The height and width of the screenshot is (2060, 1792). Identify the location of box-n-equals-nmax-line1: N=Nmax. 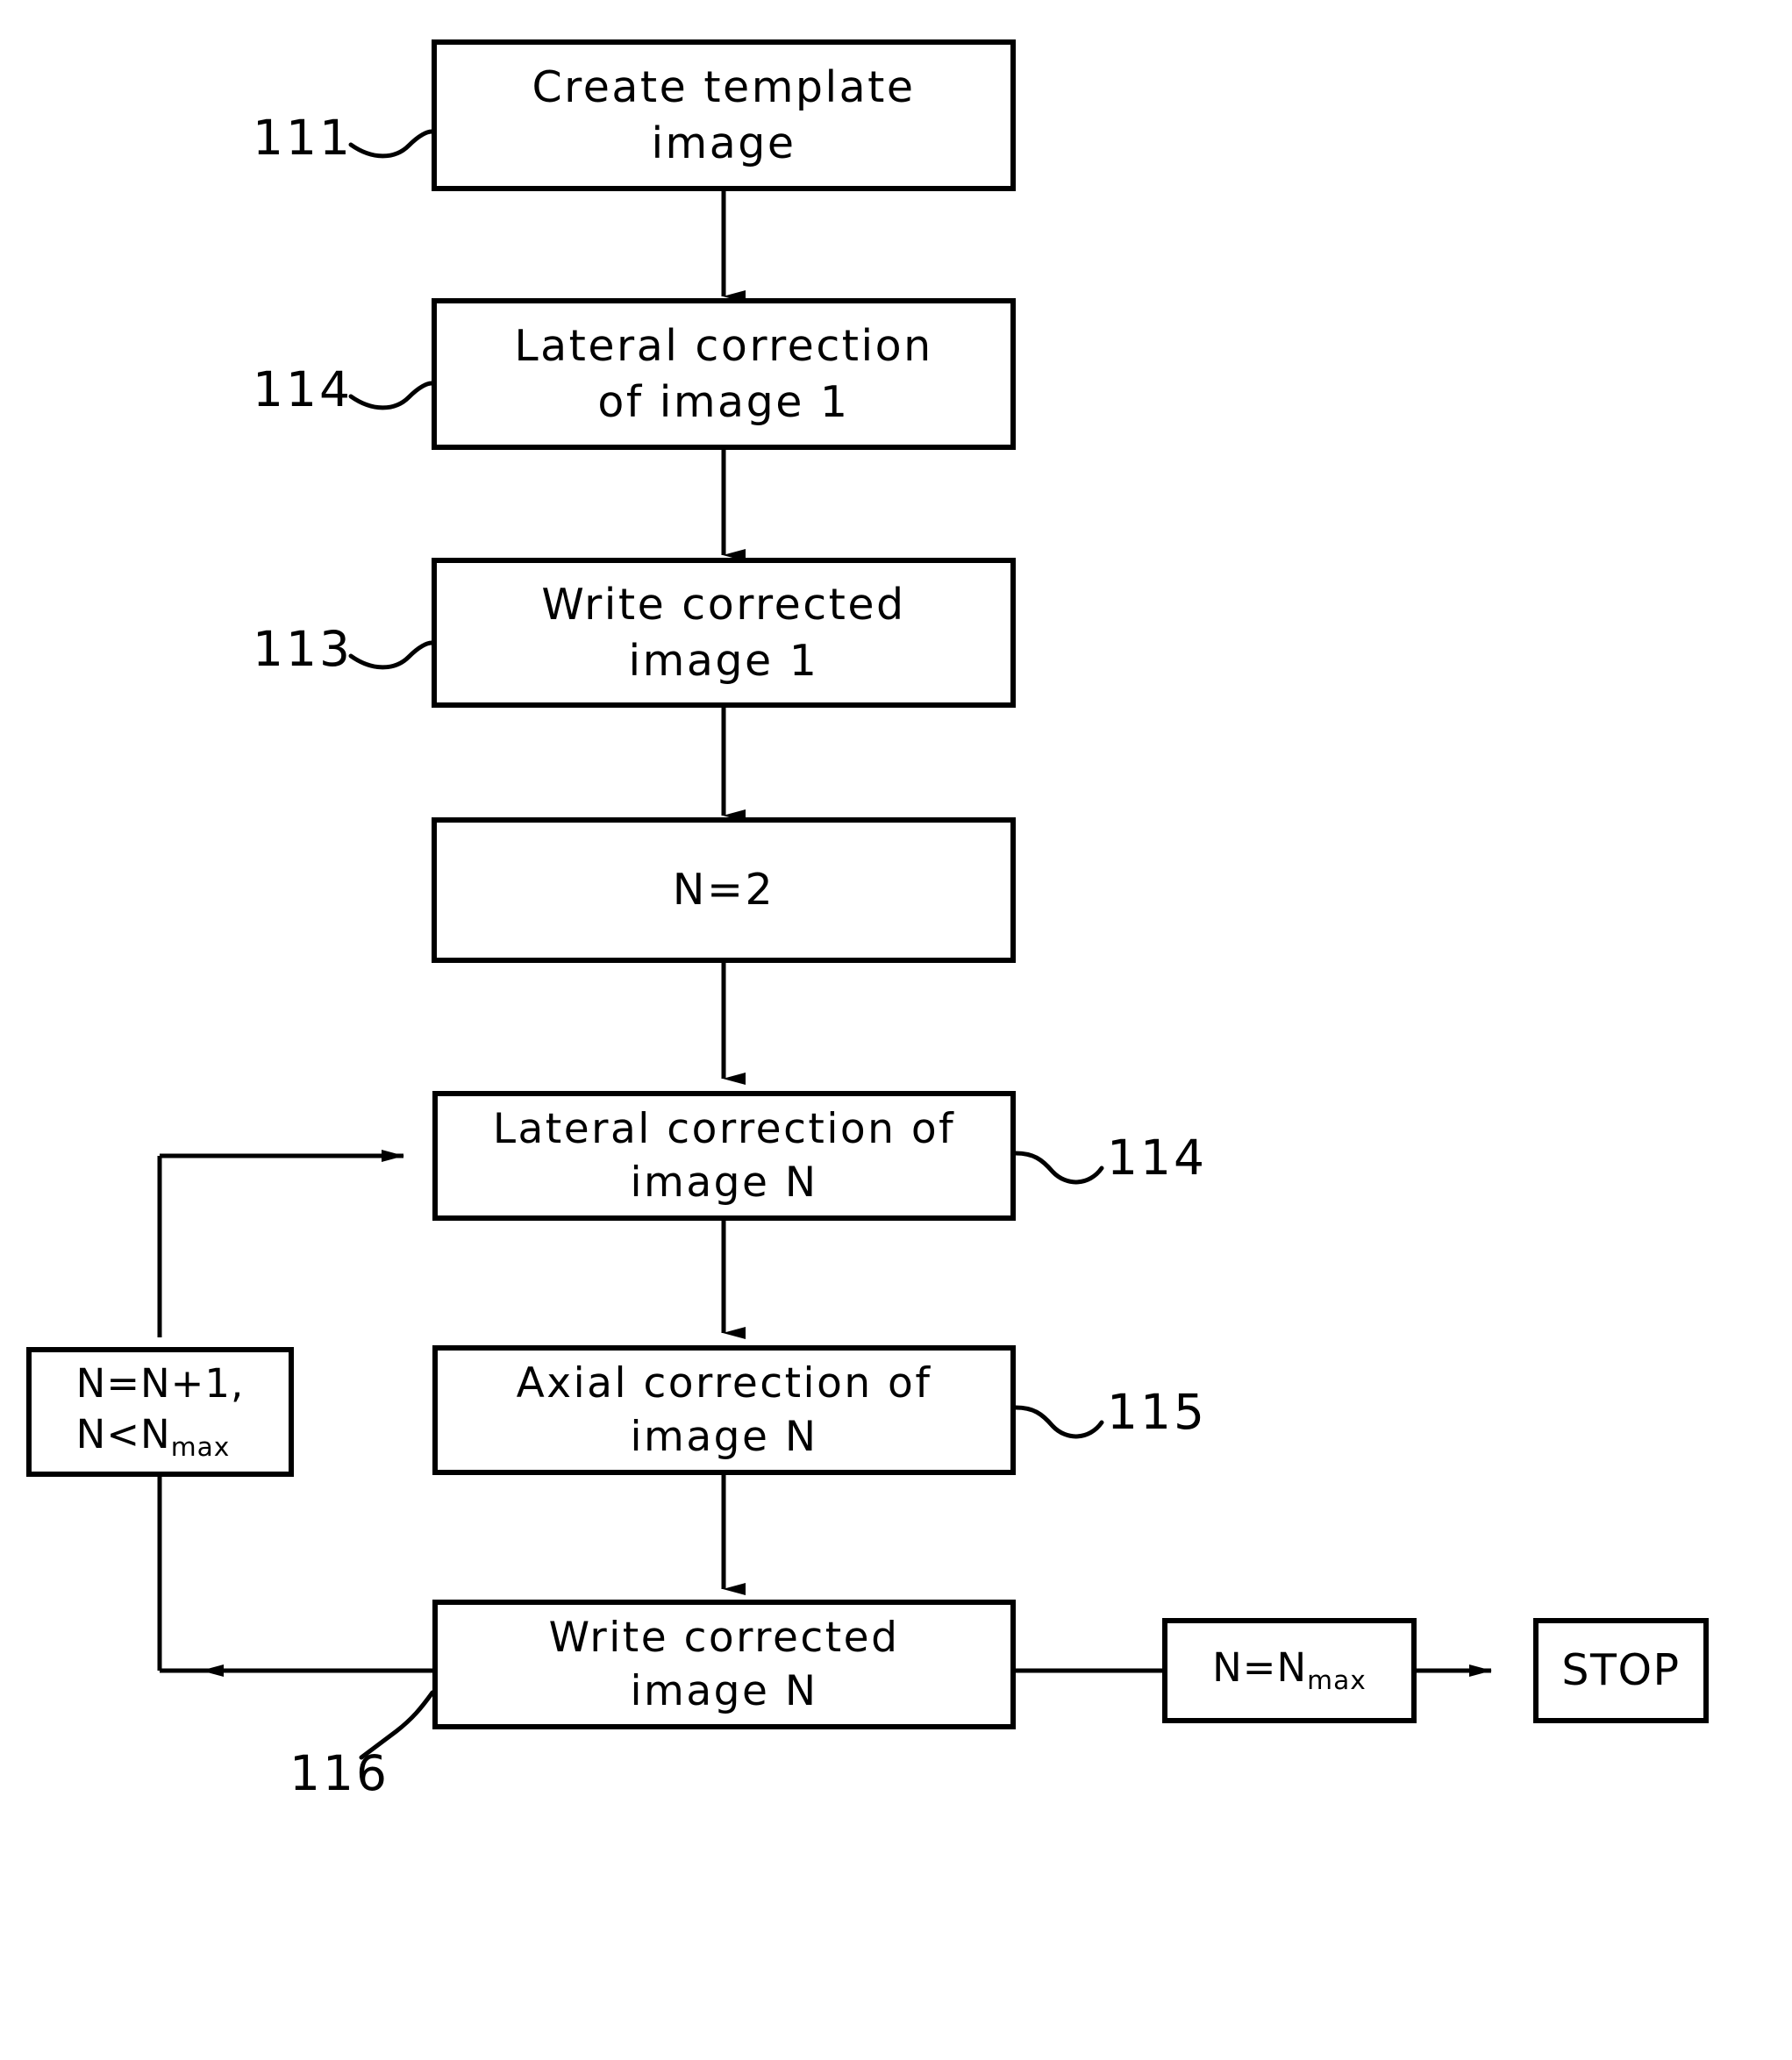
(1289, 1671).